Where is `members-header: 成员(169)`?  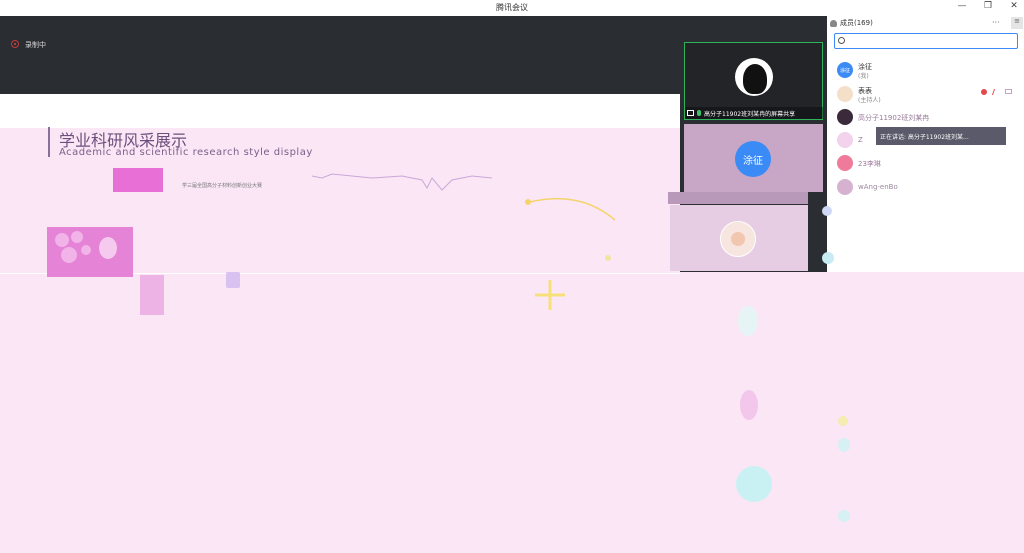
members-header: 成员(169) is located at coordinates (851, 23).